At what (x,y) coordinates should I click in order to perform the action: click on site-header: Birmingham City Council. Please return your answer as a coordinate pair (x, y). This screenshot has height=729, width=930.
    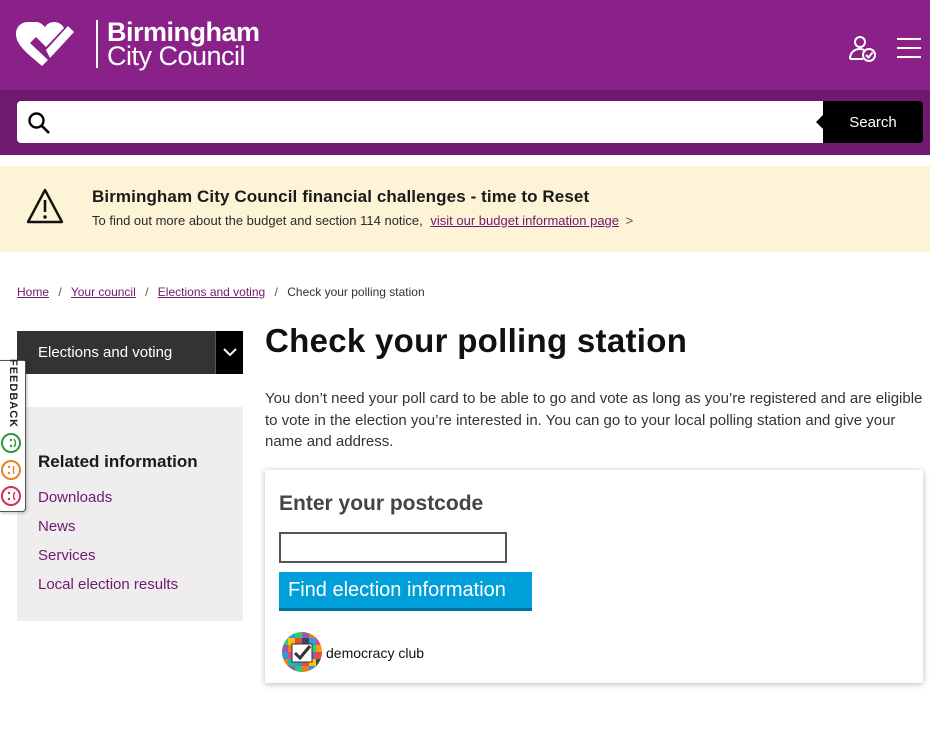
    Looking at the image, I should click on (465, 45).